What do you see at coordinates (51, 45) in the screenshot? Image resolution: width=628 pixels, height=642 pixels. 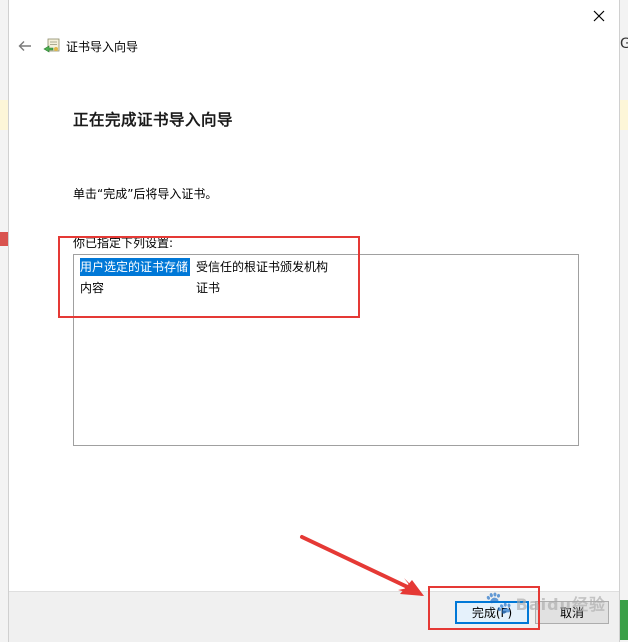 I see `certificate-wizard-icon` at bounding box center [51, 45].